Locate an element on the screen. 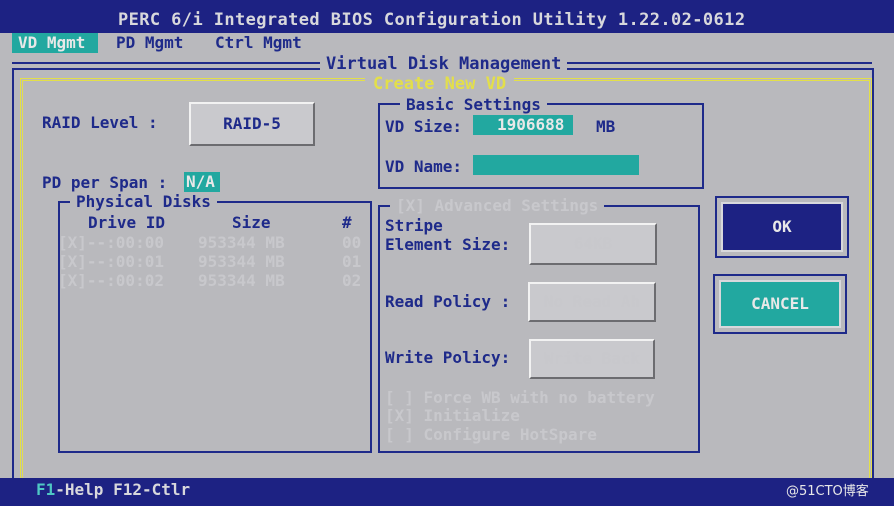 This screenshot has height=506, width=894. cancel-button: CANCEL is located at coordinates (780, 304).